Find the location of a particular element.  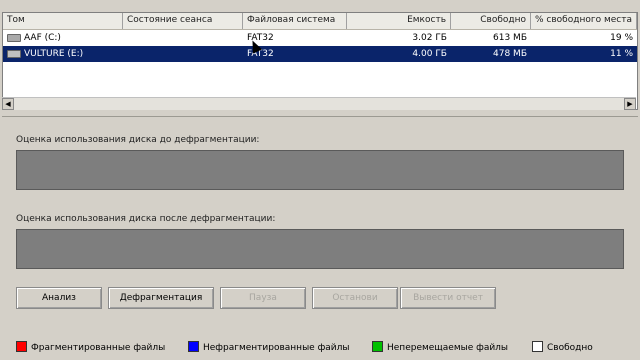

capacity-cell: 3.02 ГБ is located at coordinates (429, 38).